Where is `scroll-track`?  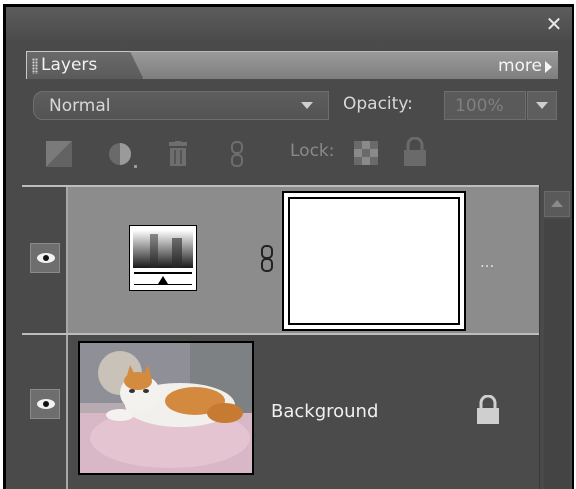
scroll-track is located at coordinates (557, 354).